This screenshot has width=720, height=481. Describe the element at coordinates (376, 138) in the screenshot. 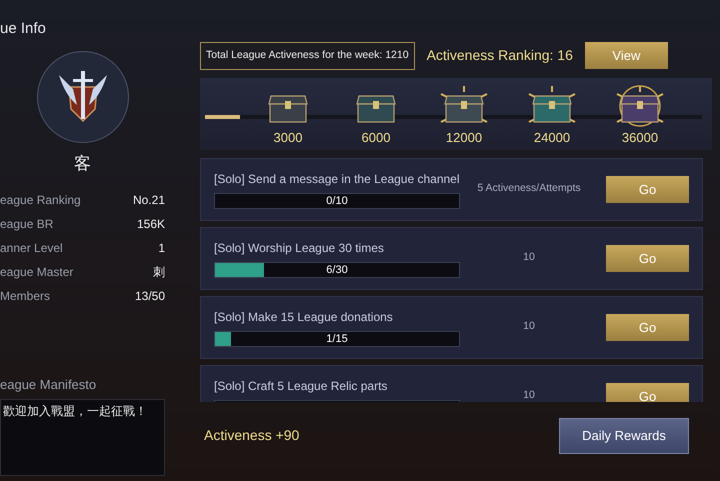

I see `milestone-value: 6000` at that location.